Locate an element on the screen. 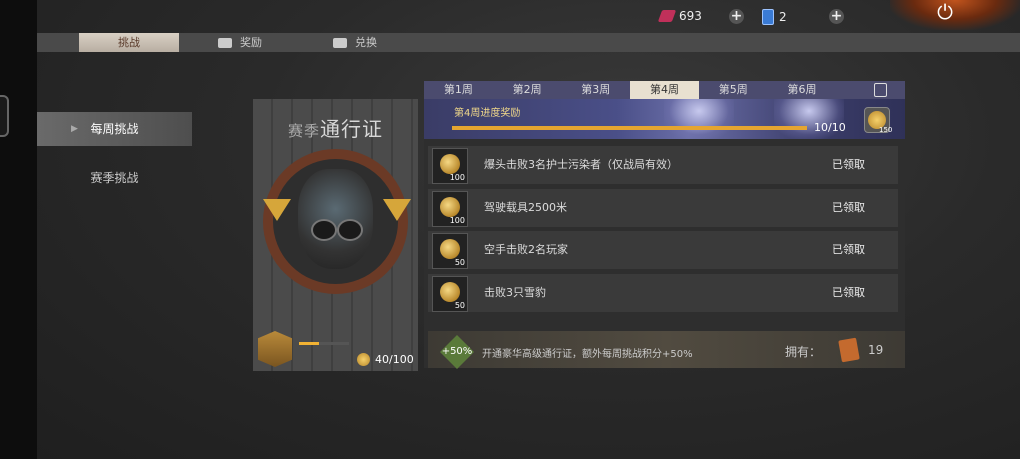 The width and height of the screenshot is (1020, 459). tab-week-6: 第6周 is located at coordinates (802, 90).